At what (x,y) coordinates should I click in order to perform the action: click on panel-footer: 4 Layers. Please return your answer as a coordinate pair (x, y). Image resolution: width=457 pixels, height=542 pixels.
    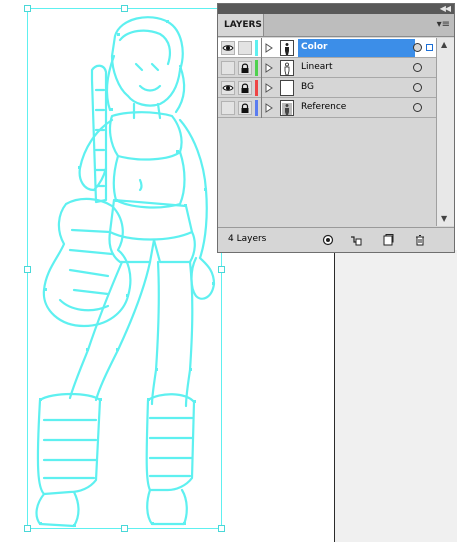
    Looking at the image, I should click on (336, 239).